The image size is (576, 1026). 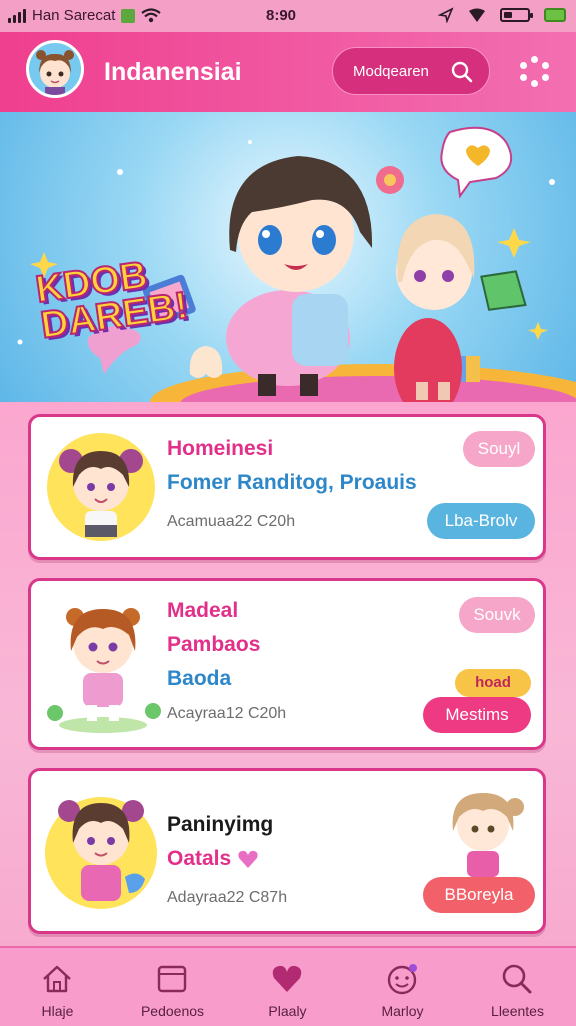 I want to click on search-button: Modqearen, so click(x=411, y=71).